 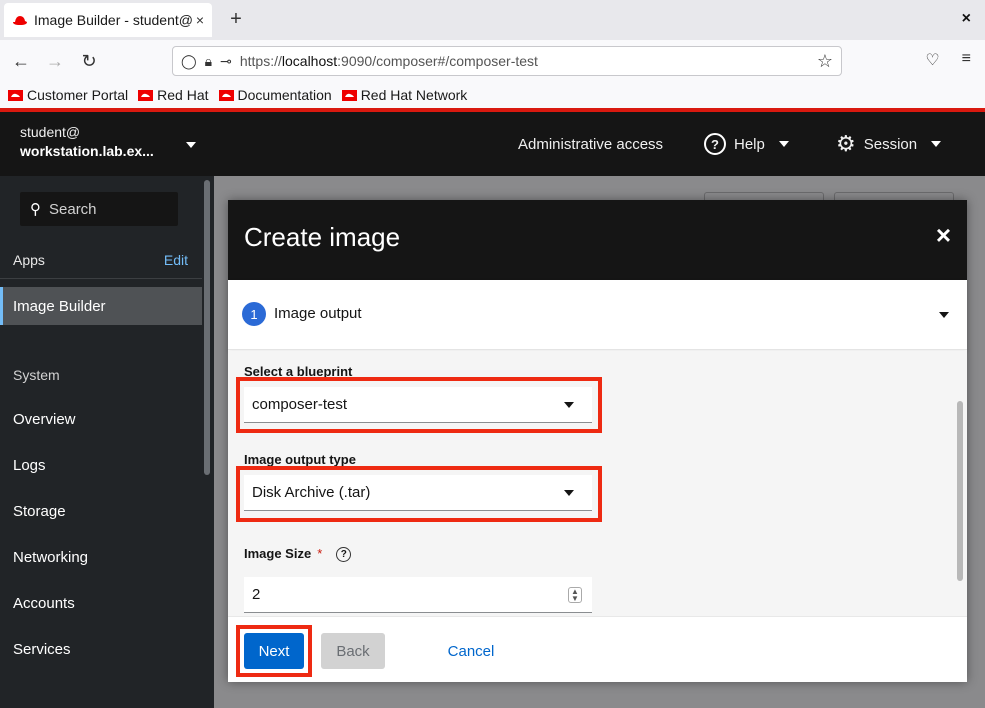 I want to click on sidebar-item-image-builder: Image Builder, so click(x=101, y=306).